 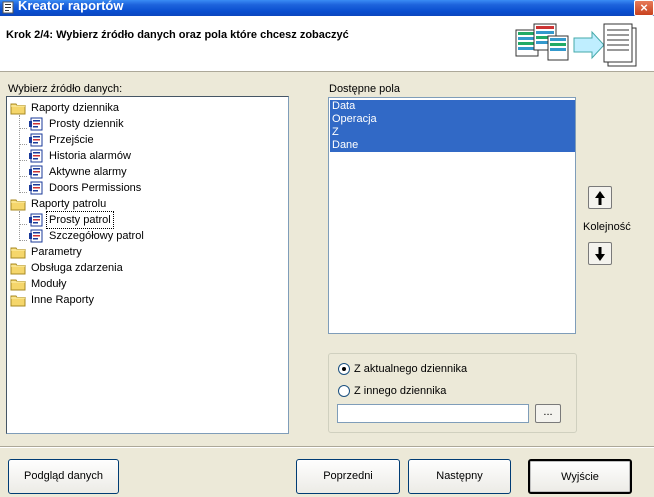 What do you see at coordinates (364, 89) in the screenshot?
I see `fields-label: Dostępne pola` at bounding box center [364, 89].